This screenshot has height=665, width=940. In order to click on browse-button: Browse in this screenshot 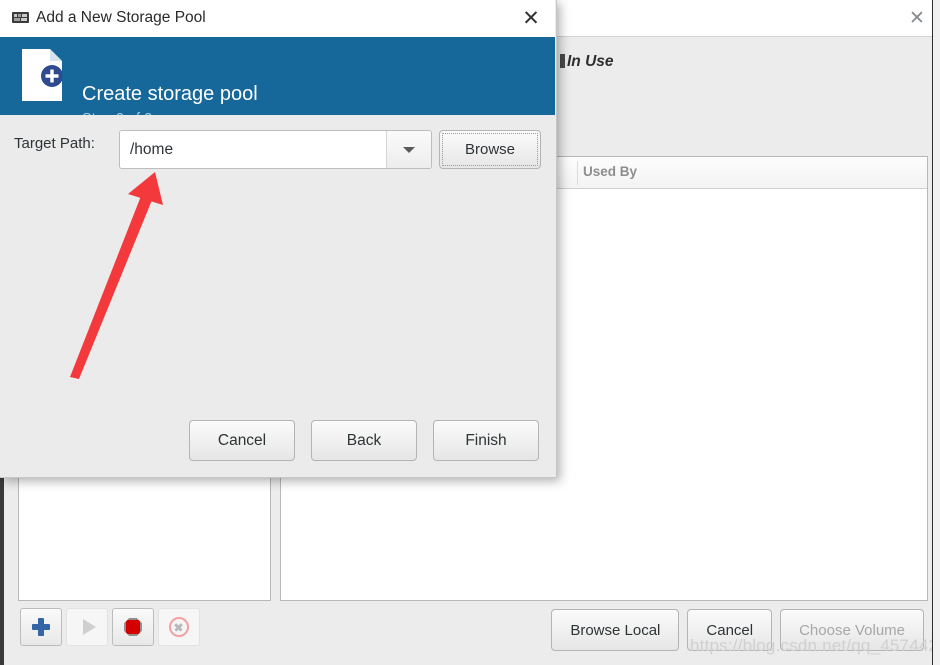, I will do `click(490, 149)`.